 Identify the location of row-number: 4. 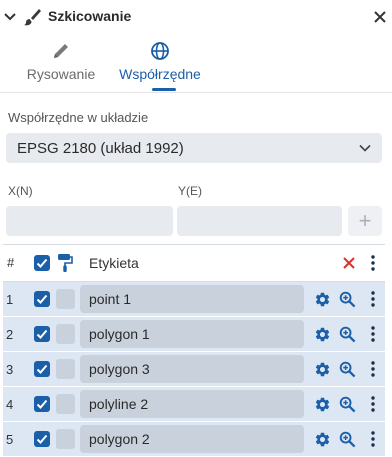
(10, 404).